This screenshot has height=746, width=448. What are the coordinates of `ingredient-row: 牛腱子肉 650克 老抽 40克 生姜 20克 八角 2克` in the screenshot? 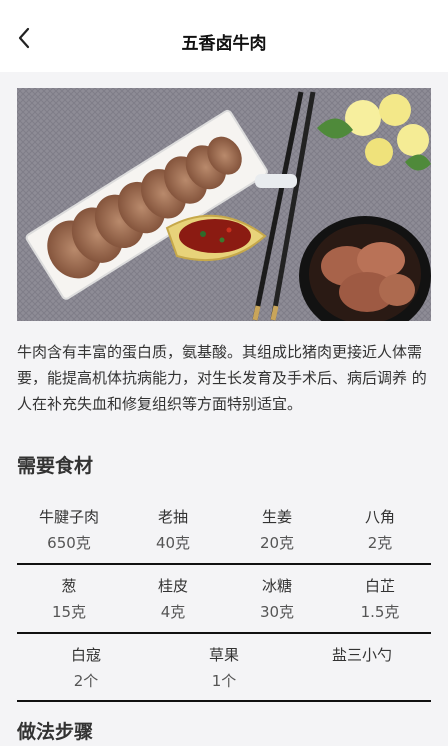 It's located at (224, 537).